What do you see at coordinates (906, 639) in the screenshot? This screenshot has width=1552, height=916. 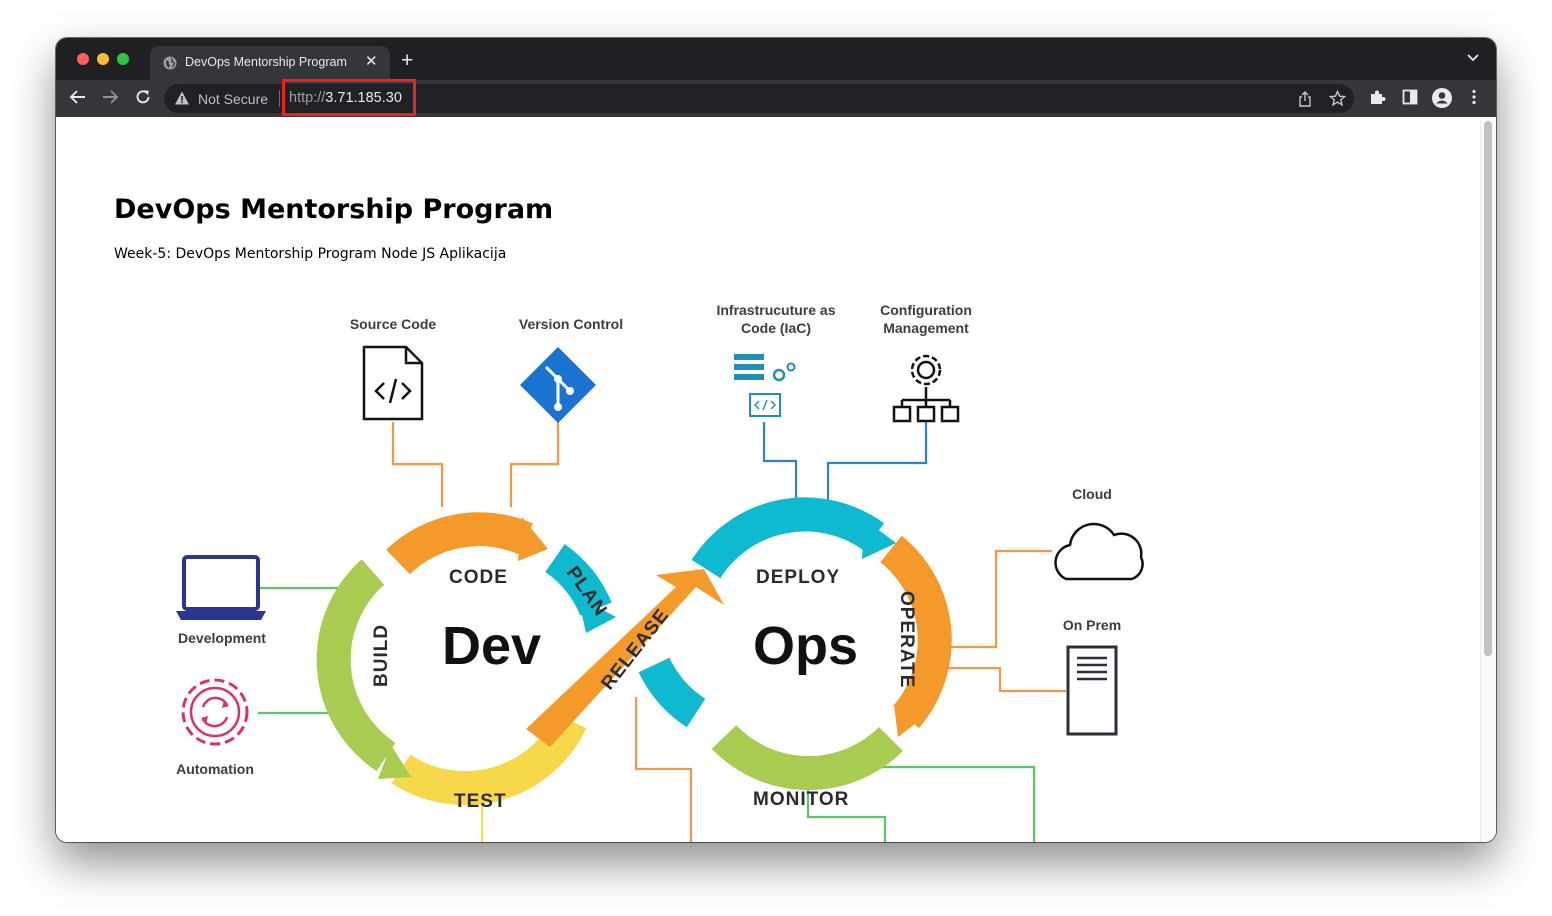 I see `stage-operate: OPERATE` at bounding box center [906, 639].